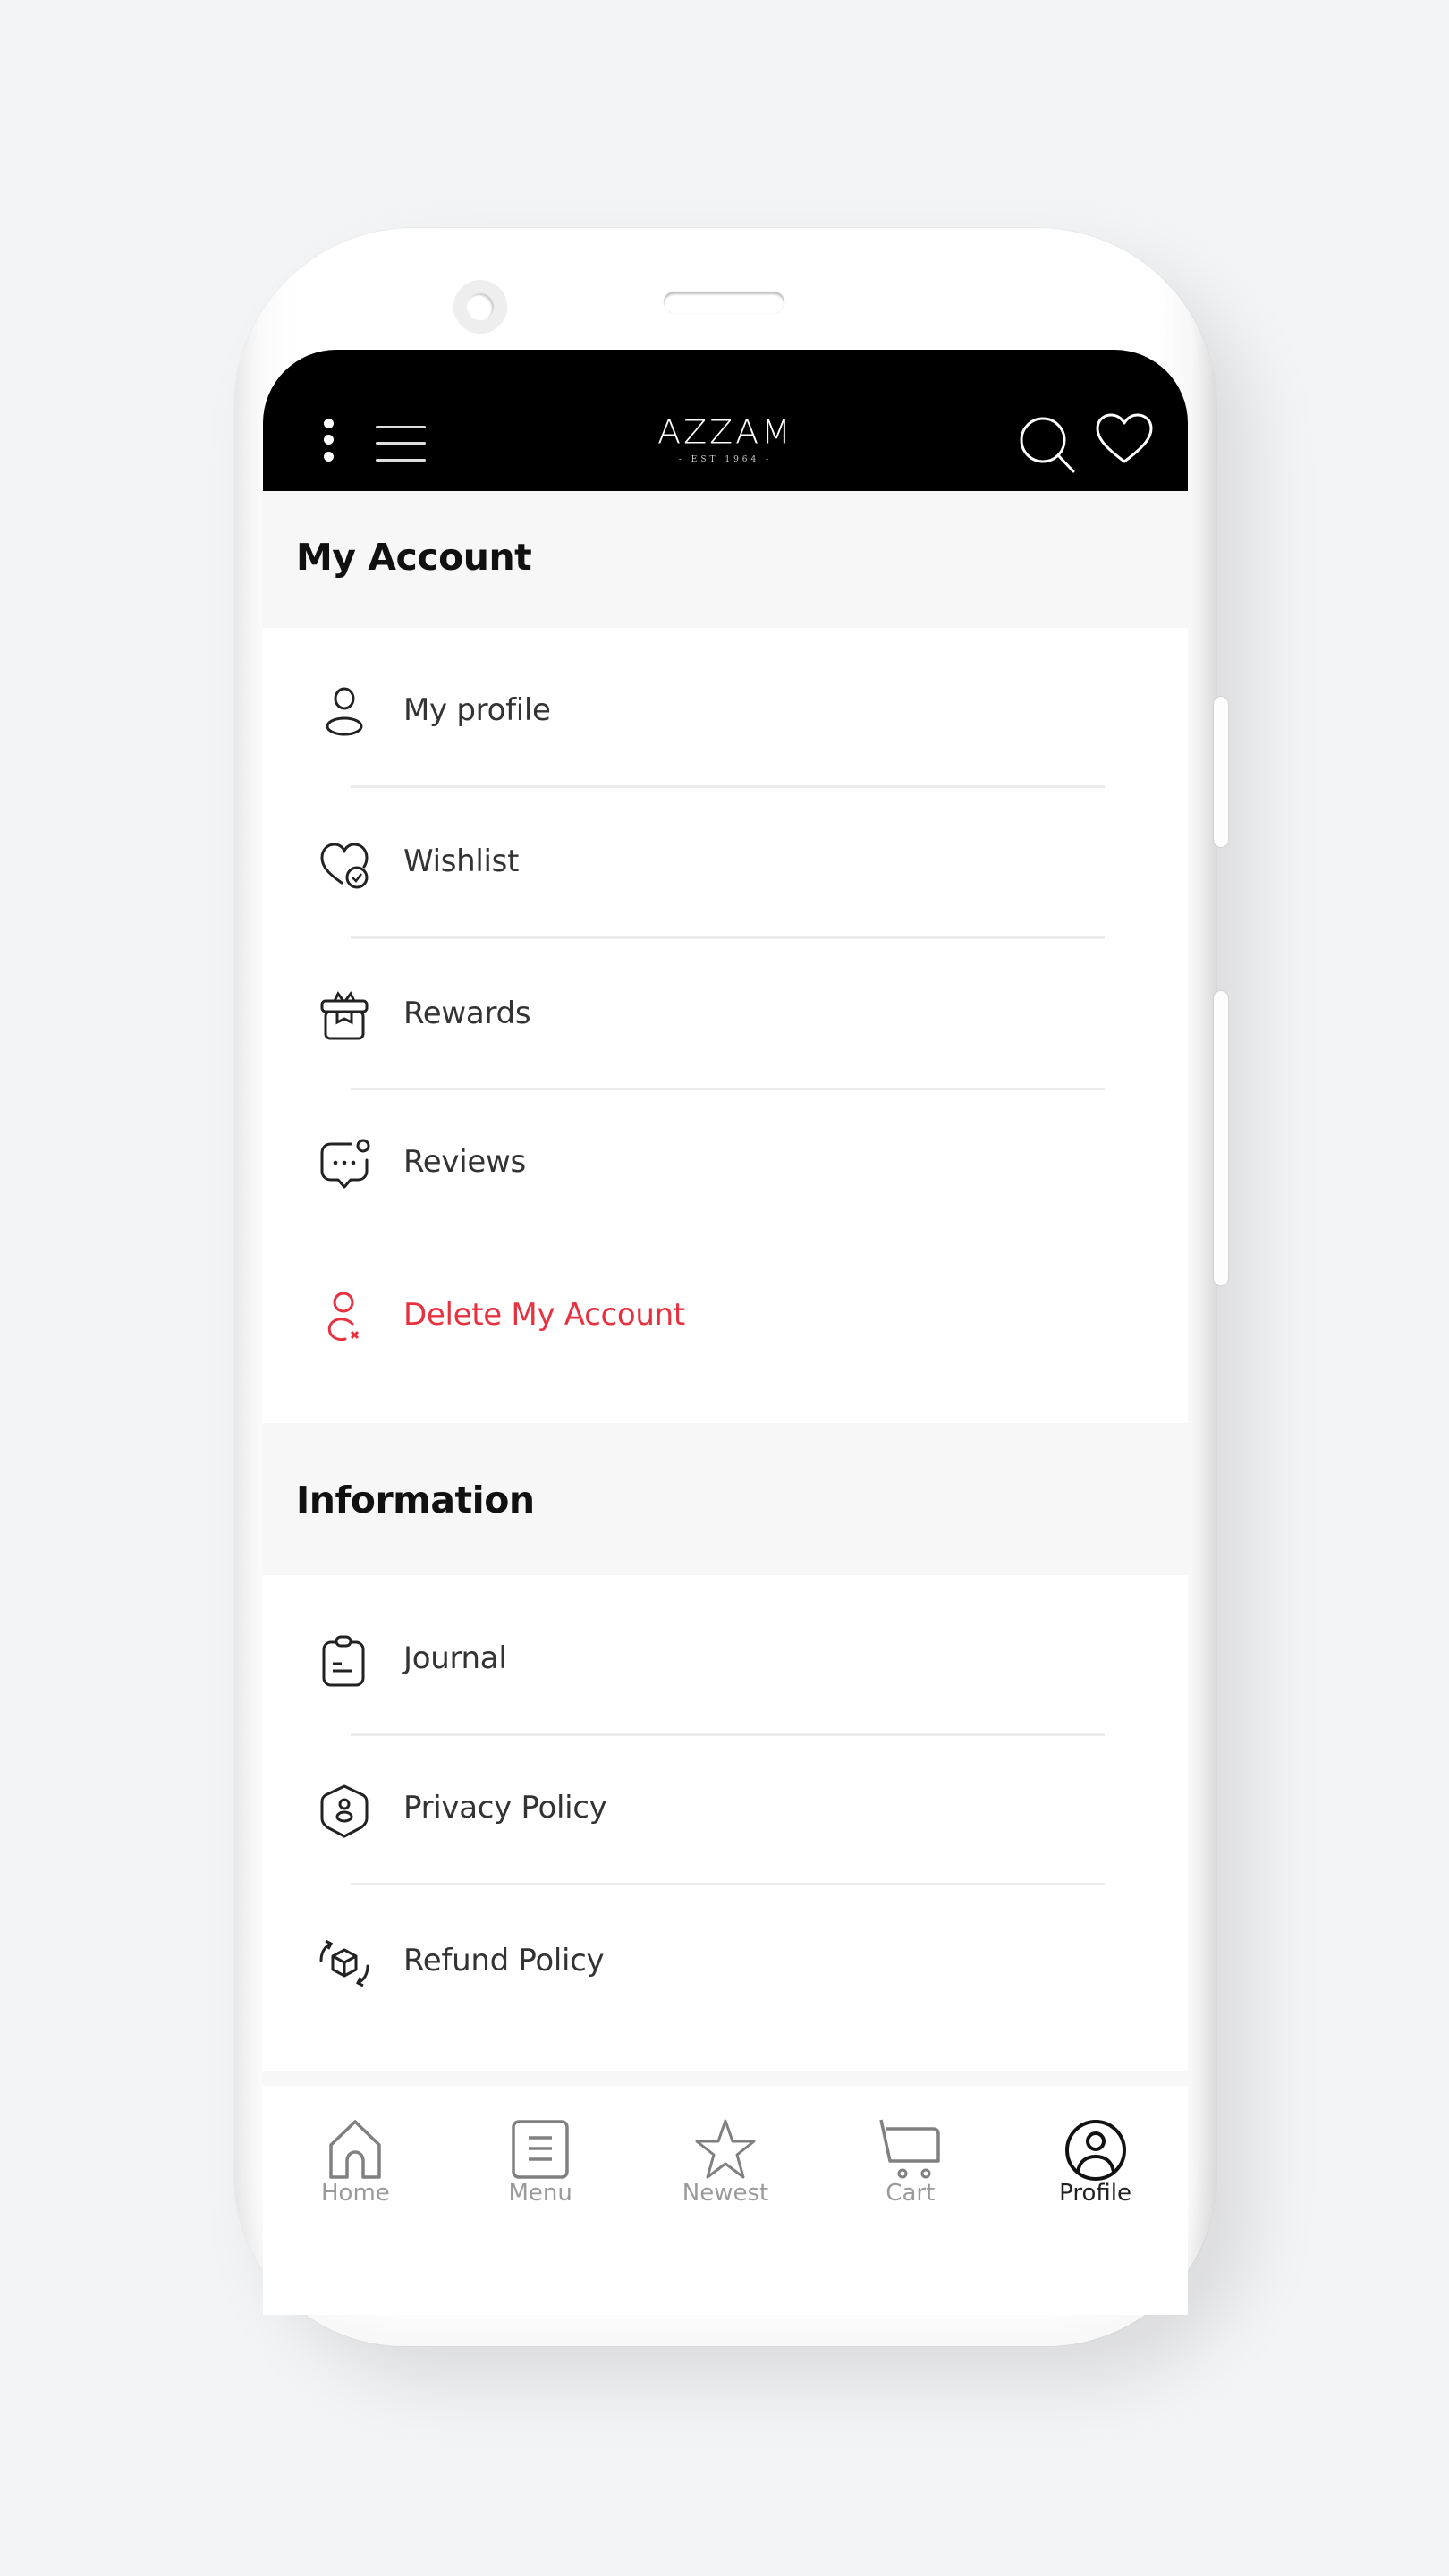  What do you see at coordinates (415, 1500) in the screenshot?
I see `section-title: Information` at bounding box center [415, 1500].